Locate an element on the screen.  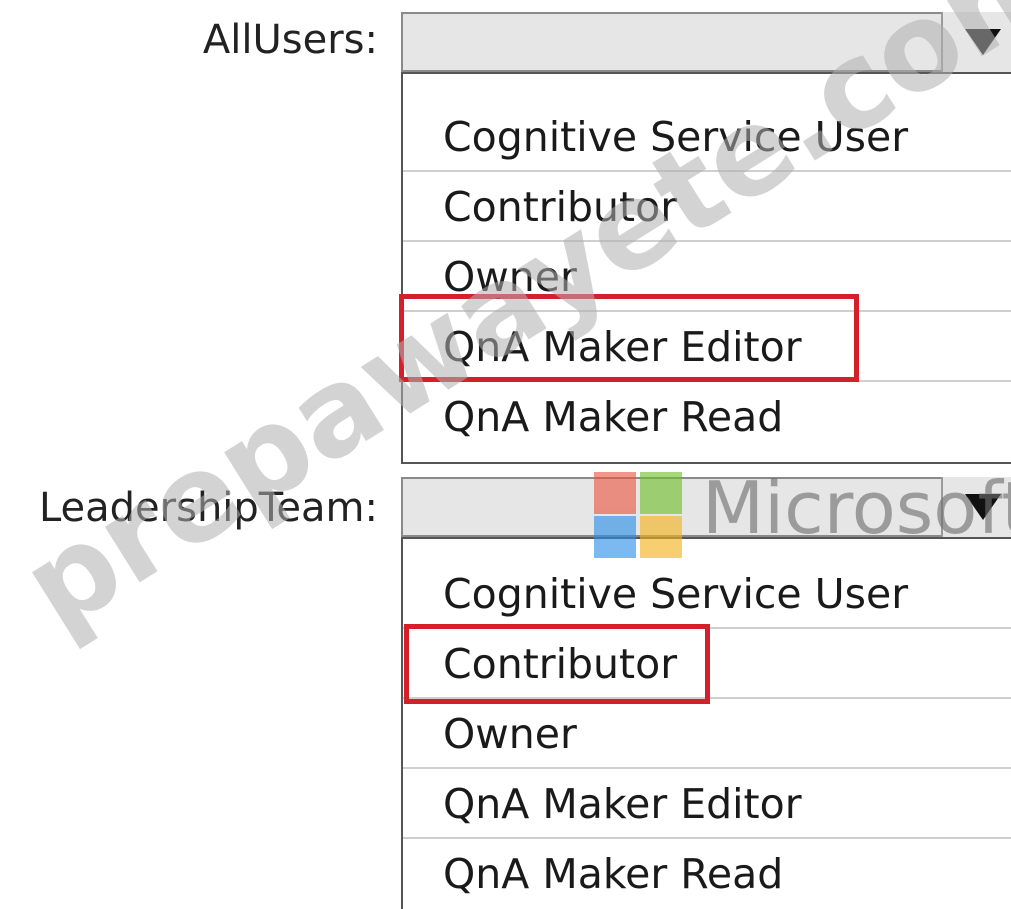
allusers-option-selected: QnA Maker Editor is located at coordinates (707, 347).